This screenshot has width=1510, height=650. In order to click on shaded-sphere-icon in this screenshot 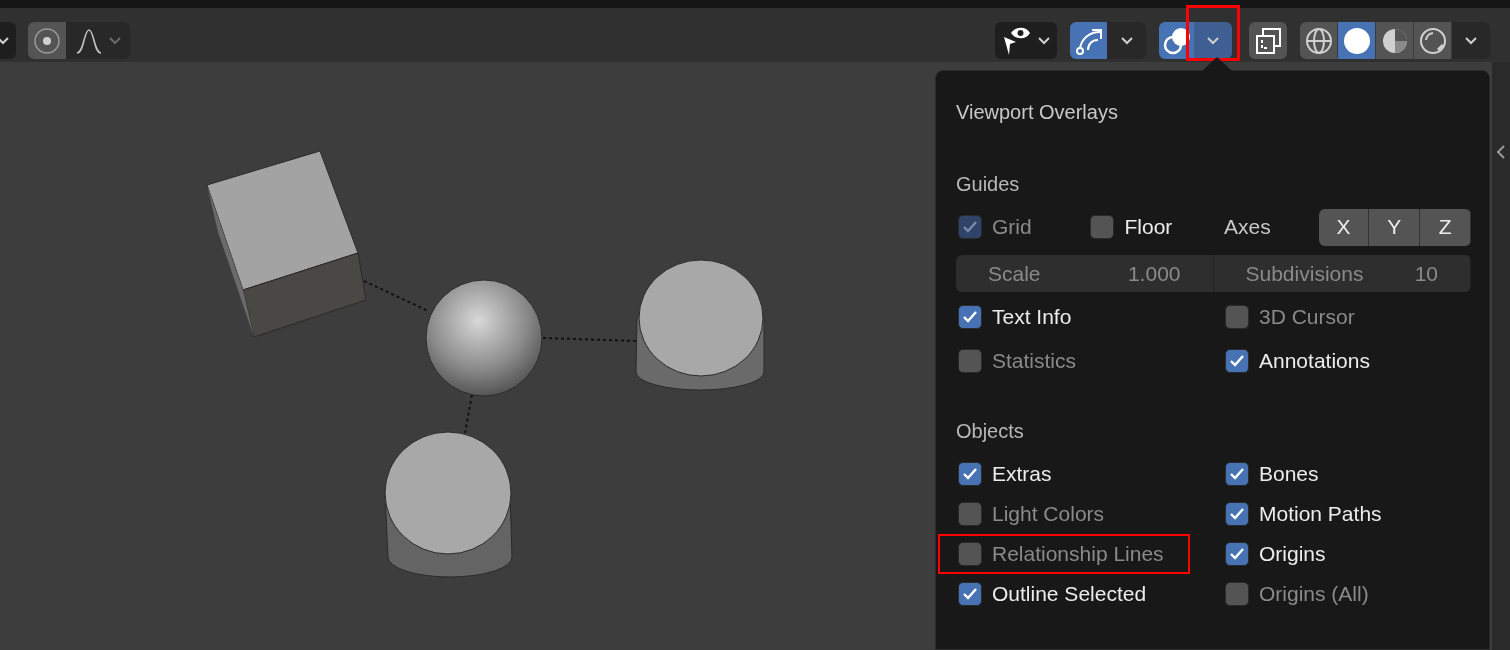, I will do `click(1432, 40)`.